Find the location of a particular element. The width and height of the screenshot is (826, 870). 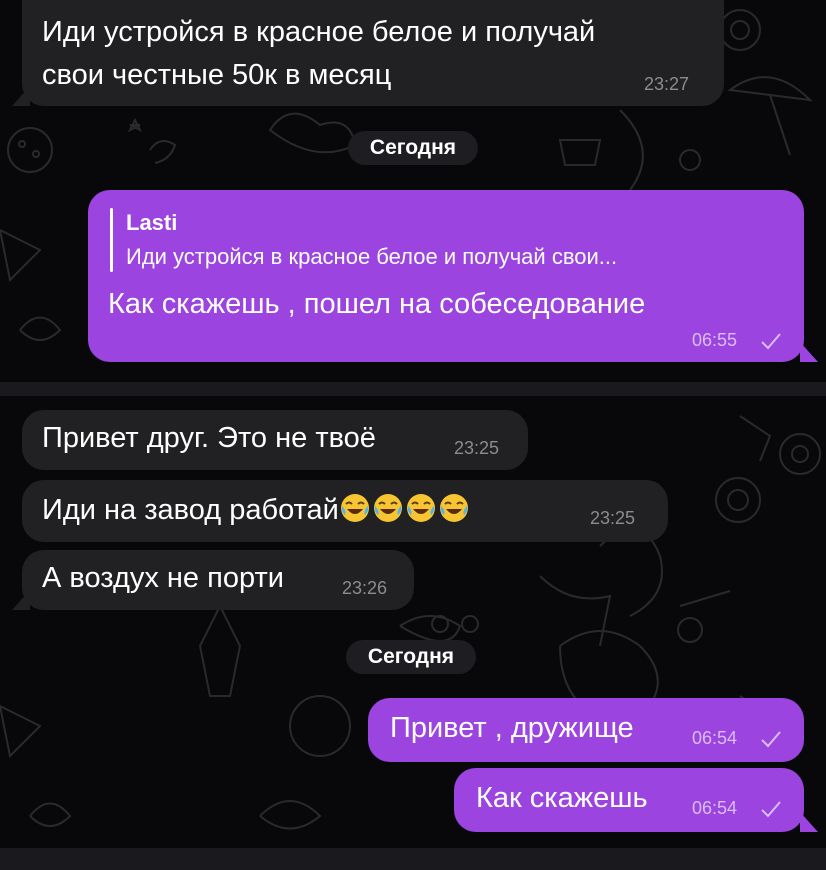

reply-quote-bar is located at coordinates (111, 240).